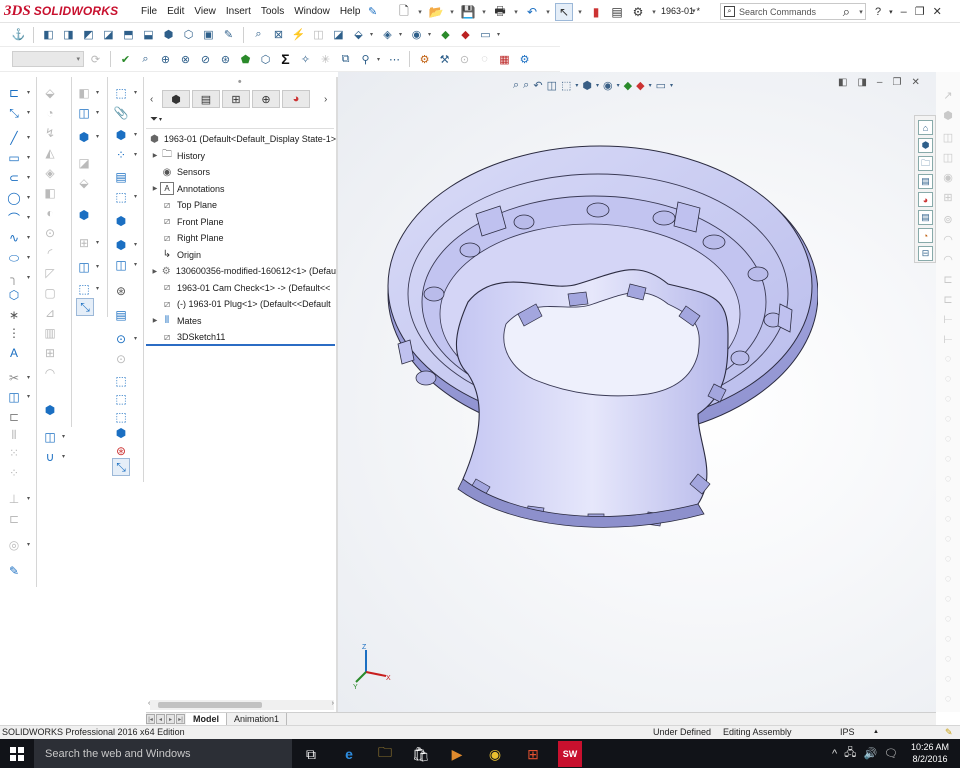  What do you see at coordinates (350, 11) in the screenshot?
I see `menu-help: Help` at bounding box center [350, 11].